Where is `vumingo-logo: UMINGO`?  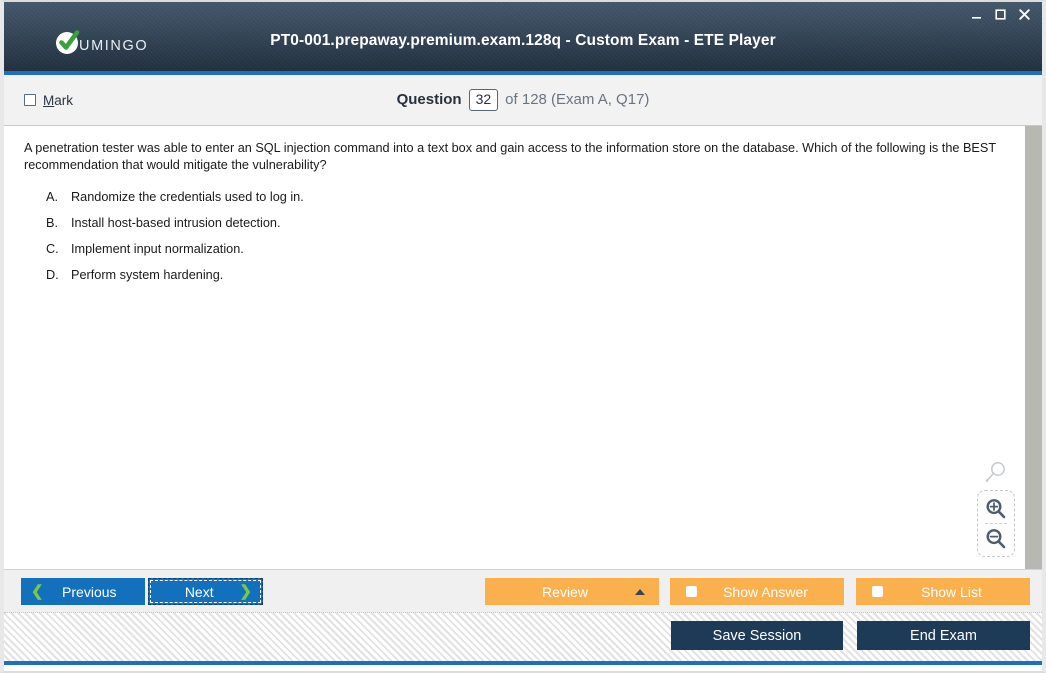
vumingo-logo: UMINGO is located at coordinates (101, 42).